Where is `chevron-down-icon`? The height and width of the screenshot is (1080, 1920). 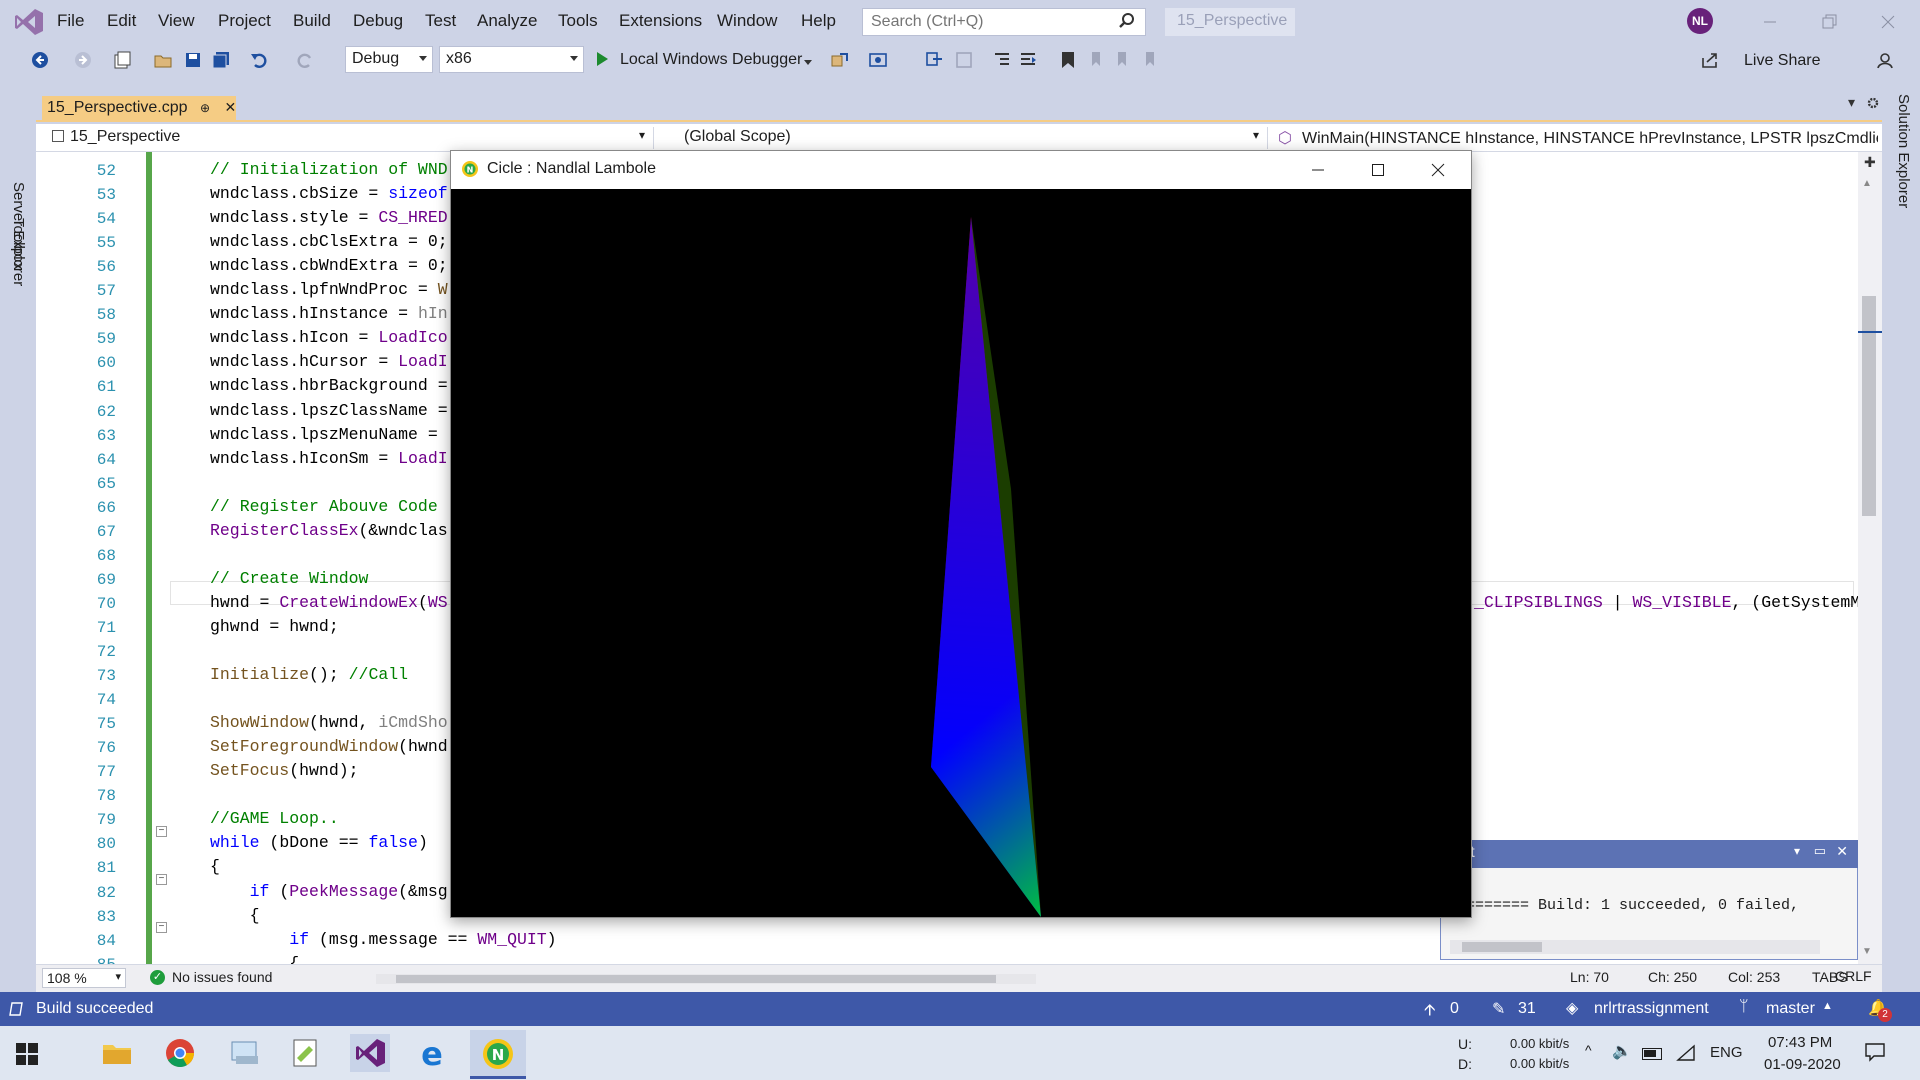 chevron-down-icon is located at coordinates (808, 62).